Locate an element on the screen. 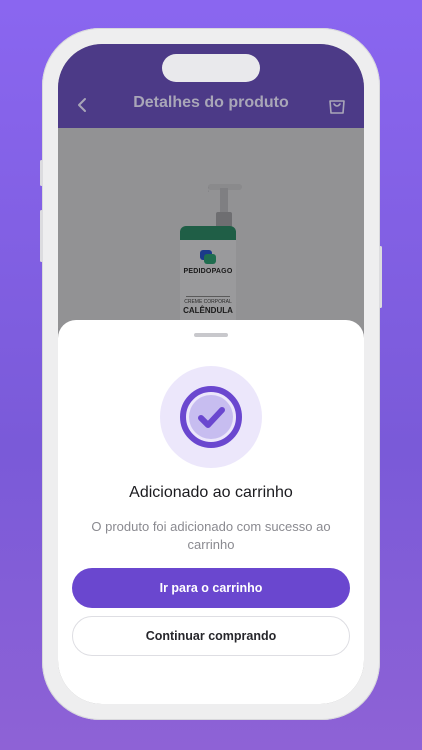  sheet-title: Adicionado ao carrinho is located at coordinates (211, 492).